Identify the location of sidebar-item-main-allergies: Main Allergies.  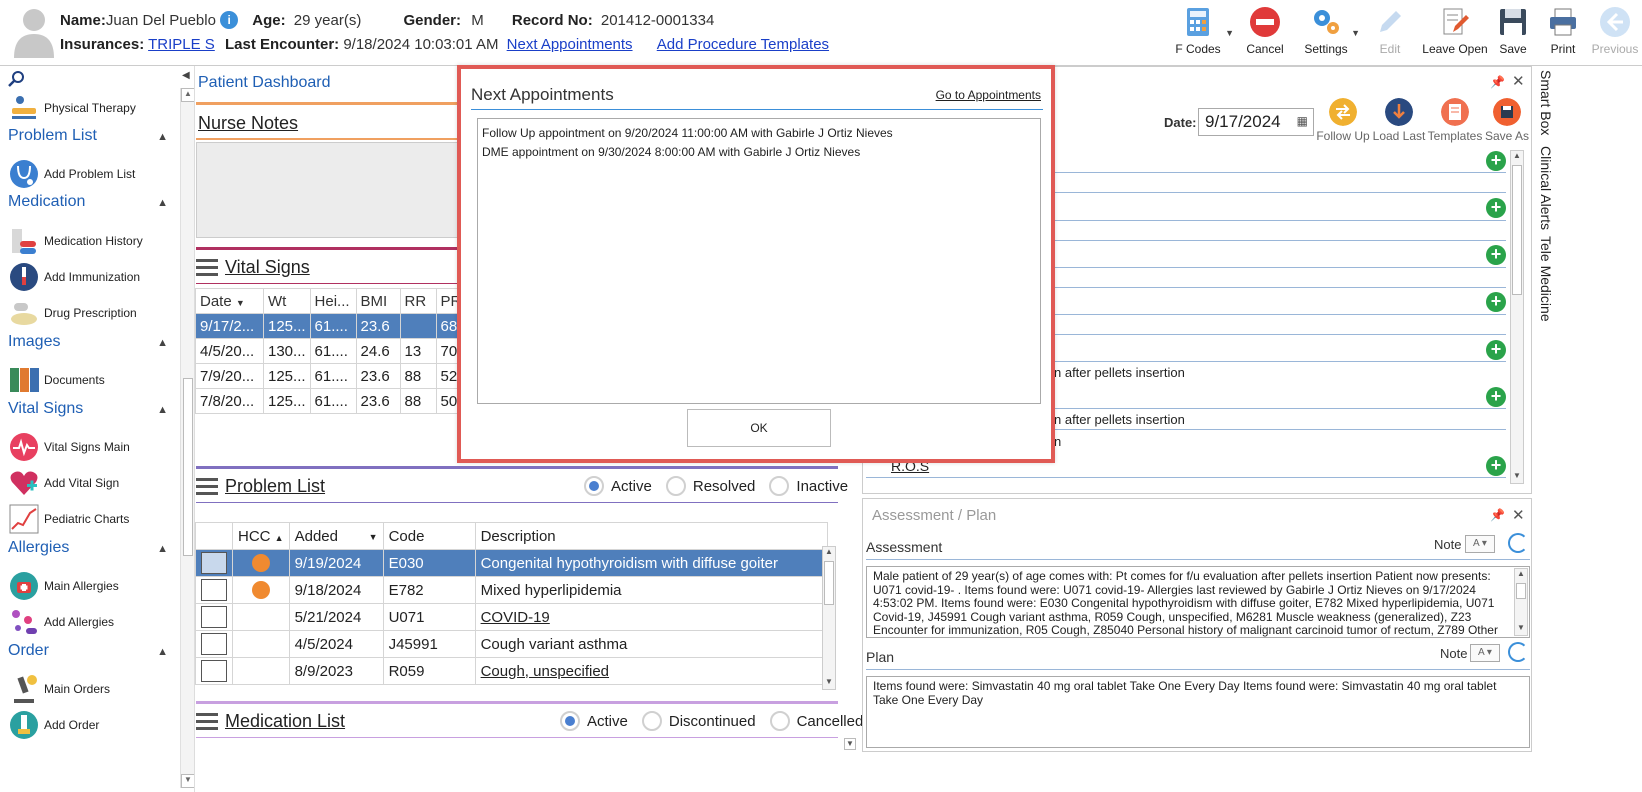
(93, 586).